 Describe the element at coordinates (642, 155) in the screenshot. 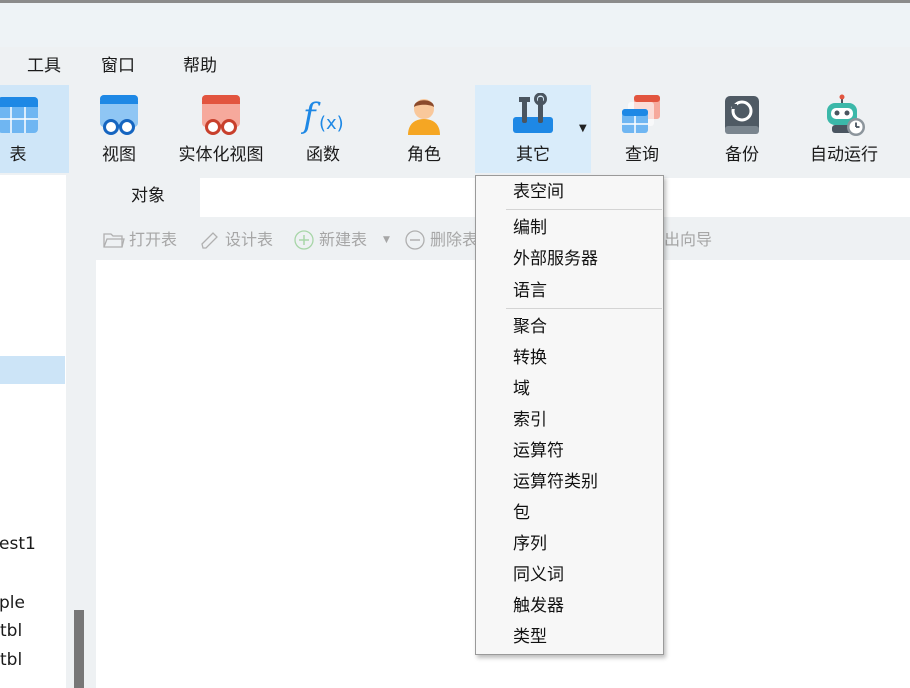

I see `toolbar-query-label: 查询` at that location.